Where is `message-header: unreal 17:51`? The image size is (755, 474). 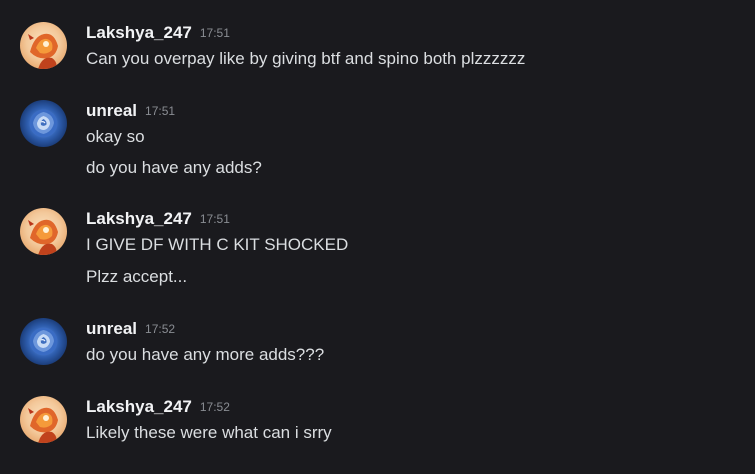 message-header: unreal 17:51 is located at coordinates (130, 111).